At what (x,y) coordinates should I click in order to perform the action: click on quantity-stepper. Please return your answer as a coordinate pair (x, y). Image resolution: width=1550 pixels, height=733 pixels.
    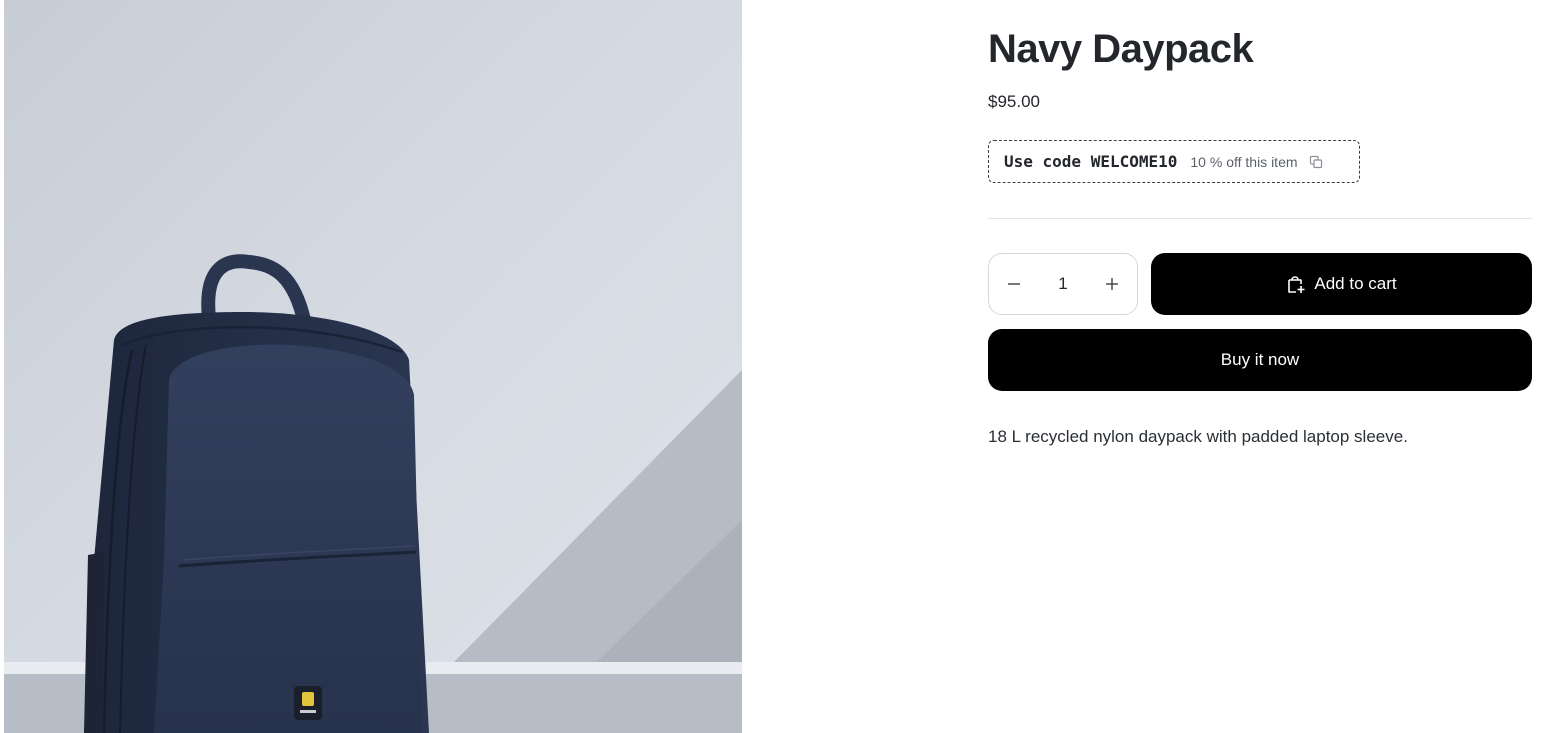
    Looking at the image, I should click on (1063, 284).